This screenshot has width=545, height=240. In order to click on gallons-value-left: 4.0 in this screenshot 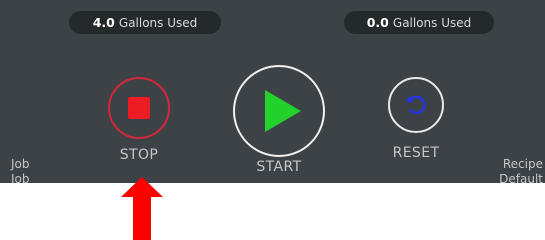, I will do `click(103, 22)`.